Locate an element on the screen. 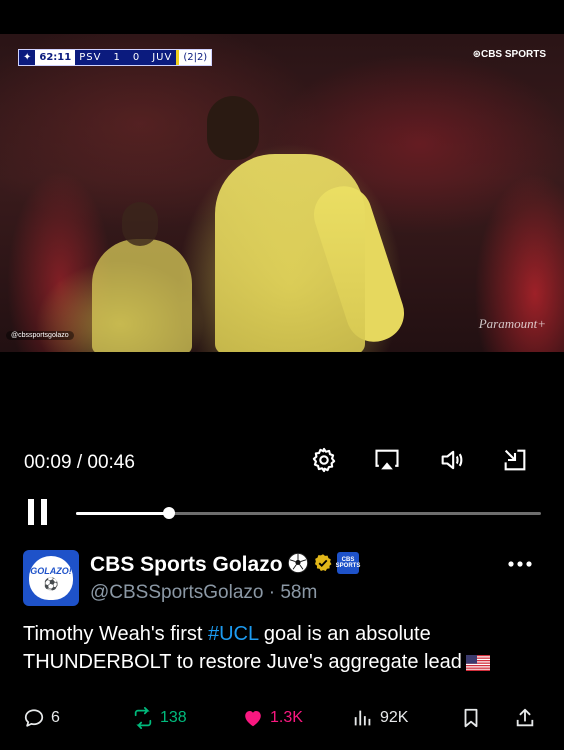 The width and height of the screenshot is (564, 750). reply-button: 6 is located at coordinates (41, 718).